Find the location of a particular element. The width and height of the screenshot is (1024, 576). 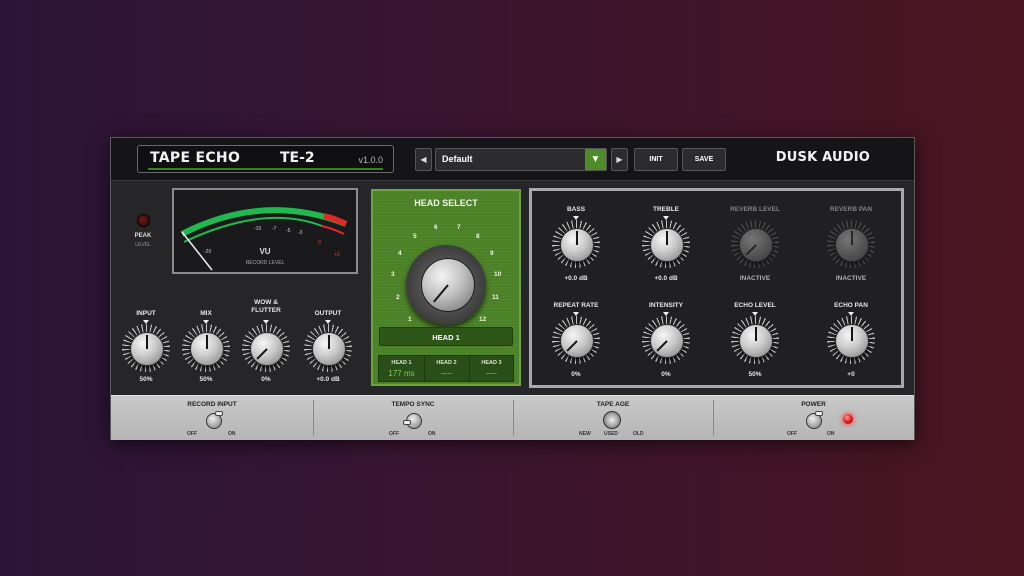

head-position-label: 11 is located at coordinates (495, 297).